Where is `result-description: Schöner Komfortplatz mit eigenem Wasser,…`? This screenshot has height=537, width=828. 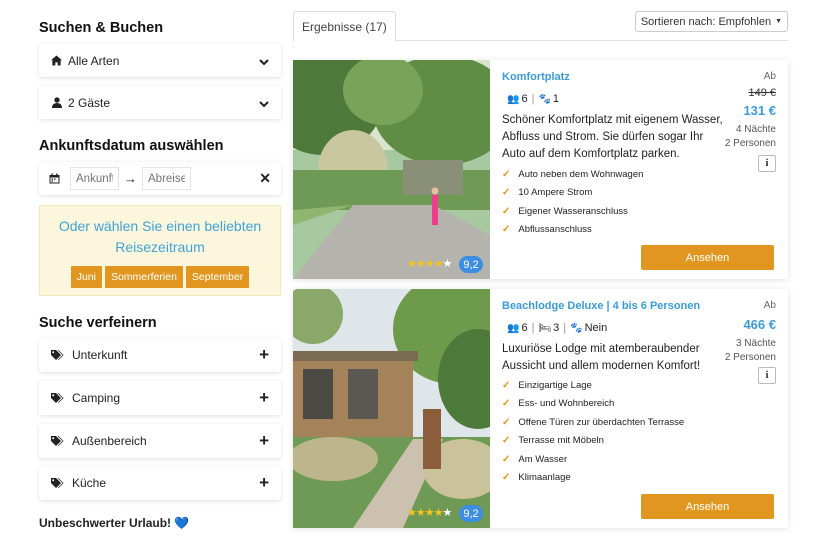 result-description: Schöner Komfortplatz mit eigenem Wasser,… is located at coordinates (612, 137).